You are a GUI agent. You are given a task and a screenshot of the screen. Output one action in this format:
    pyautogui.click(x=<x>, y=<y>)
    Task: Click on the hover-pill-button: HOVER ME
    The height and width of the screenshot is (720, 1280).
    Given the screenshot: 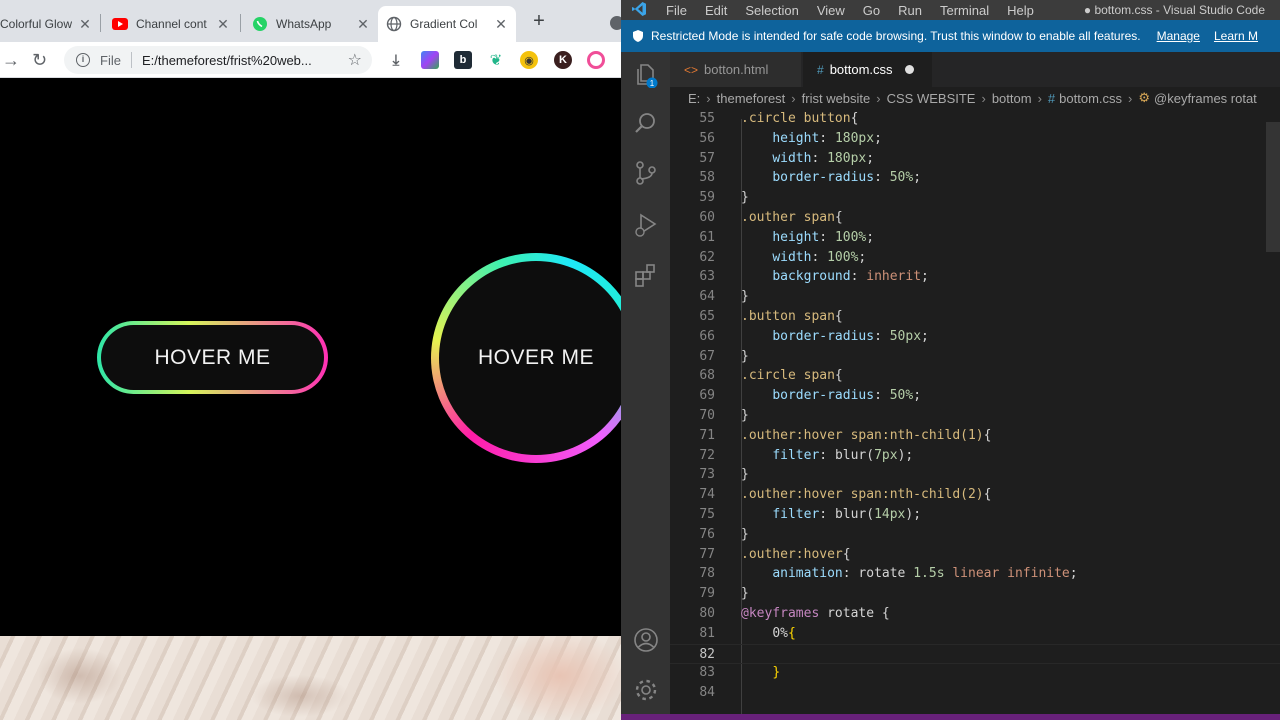 What is the action you would take?
    pyautogui.click(x=212, y=357)
    